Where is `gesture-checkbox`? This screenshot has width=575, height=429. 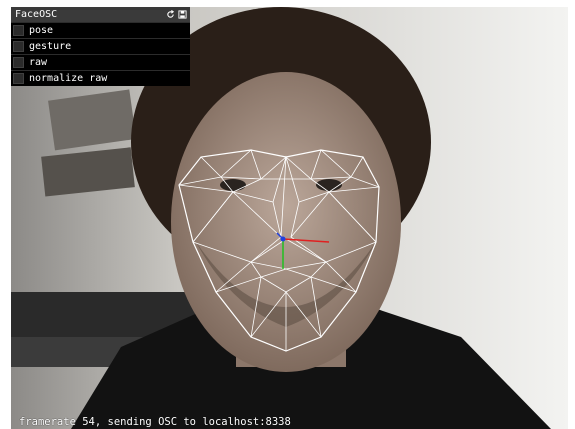 gesture-checkbox is located at coordinates (18, 46).